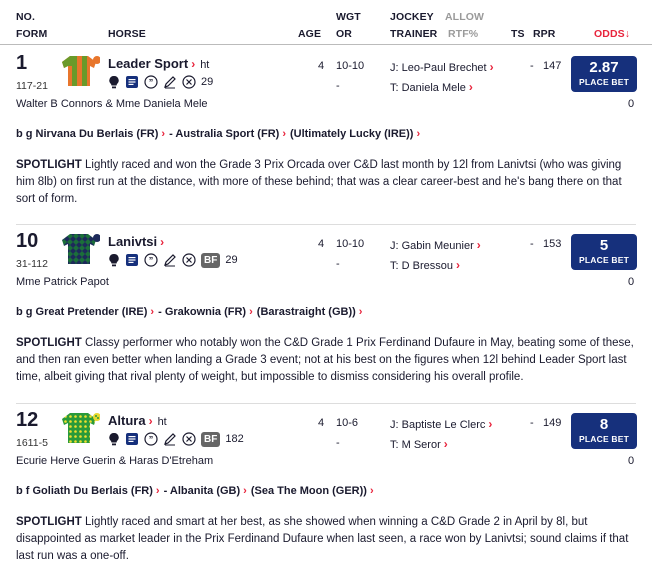 The width and height of the screenshot is (652, 577). I want to click on place-bet-button: 2.87 PLACE BET, so click(604, 74).